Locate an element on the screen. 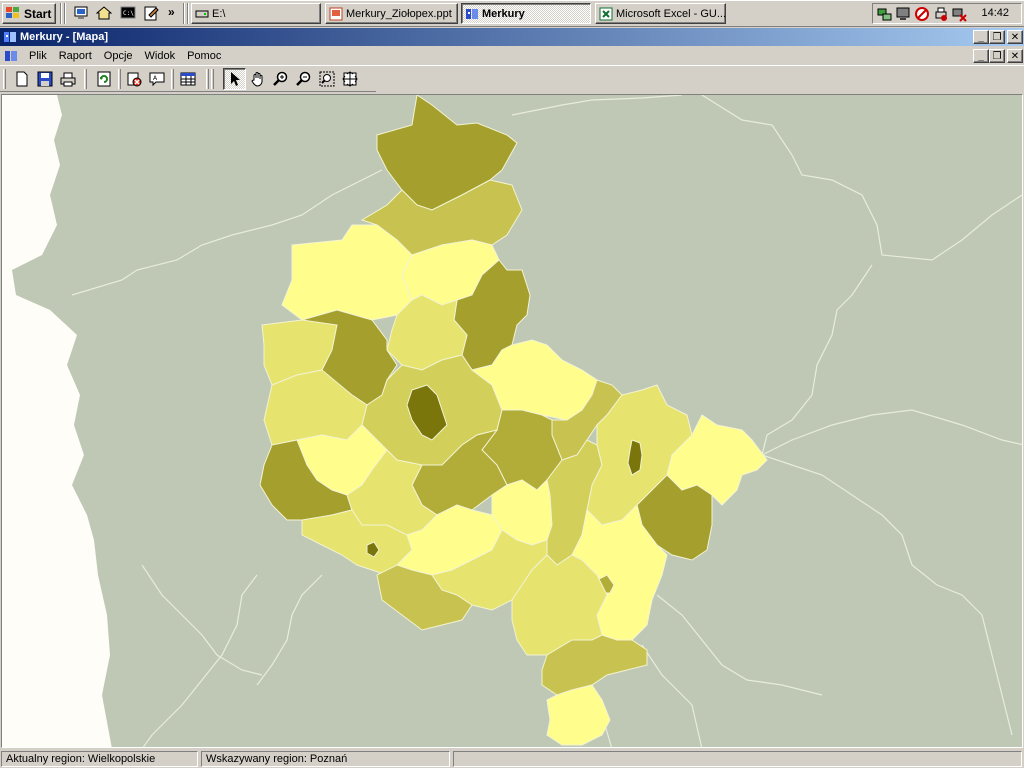 Image resolution: width=1024 pixels, height=768 pixels. notepad-icon is located at coordinates (151, 13).